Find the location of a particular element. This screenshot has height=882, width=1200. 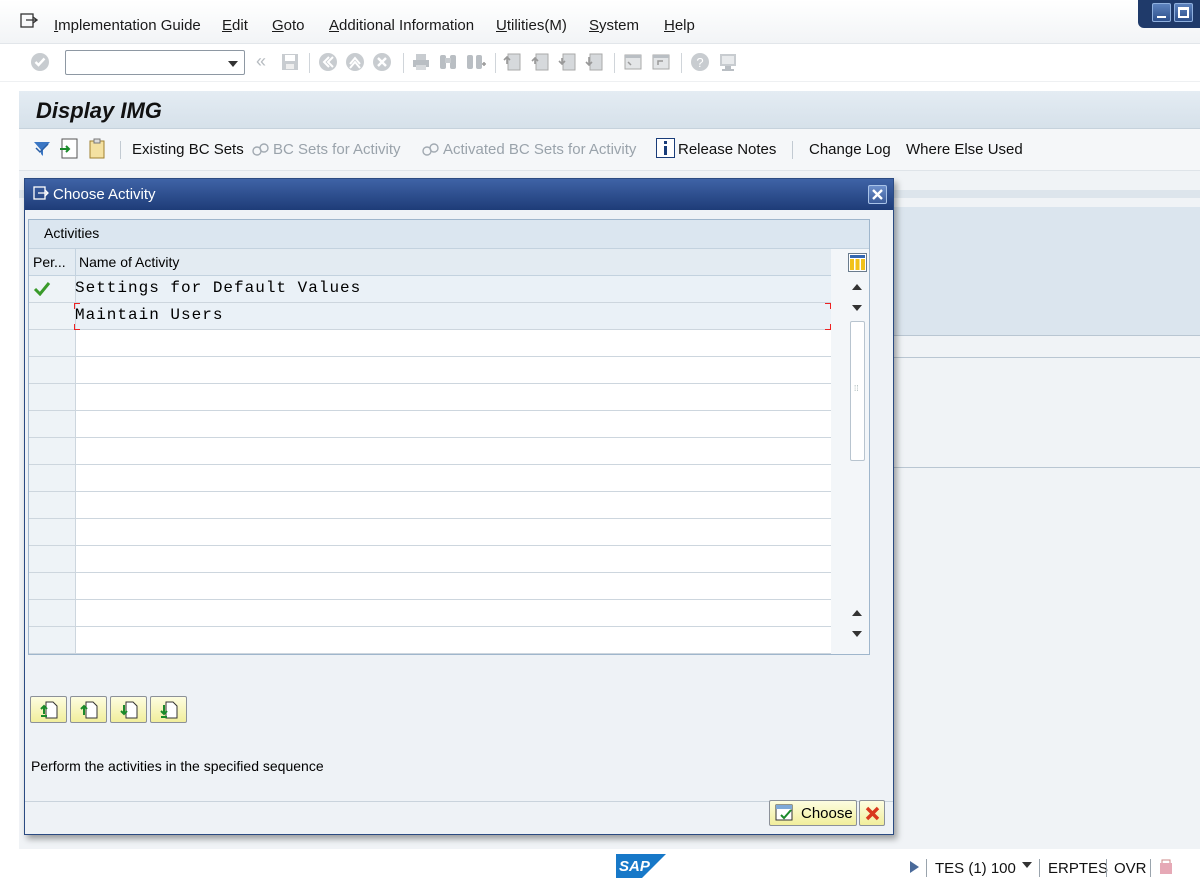

scroll-up-icon is located at coordinates (857, 613).